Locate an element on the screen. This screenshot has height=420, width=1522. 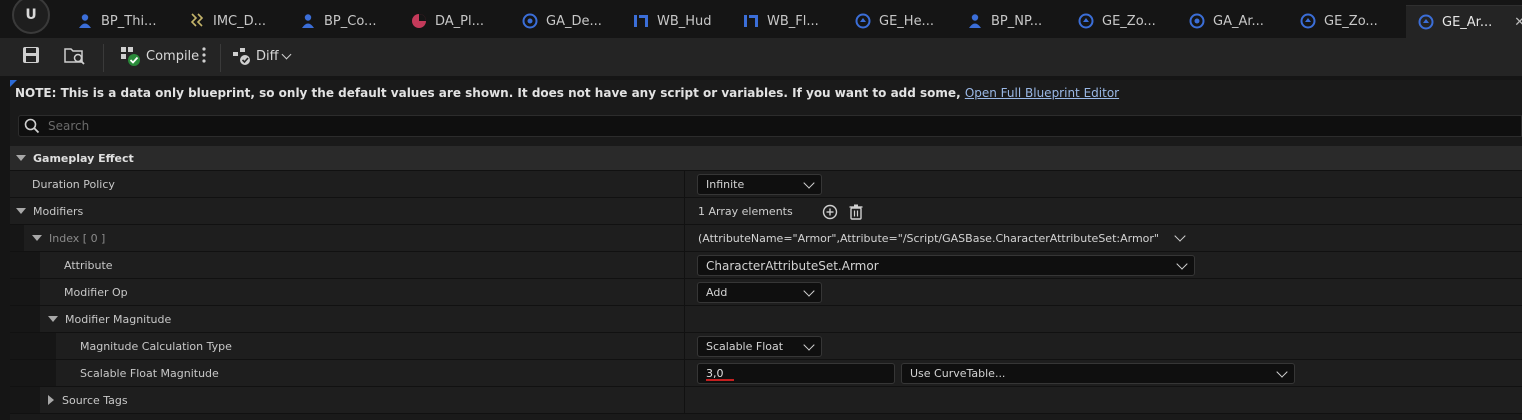
details-search-box is located at coordinates (770, 126).